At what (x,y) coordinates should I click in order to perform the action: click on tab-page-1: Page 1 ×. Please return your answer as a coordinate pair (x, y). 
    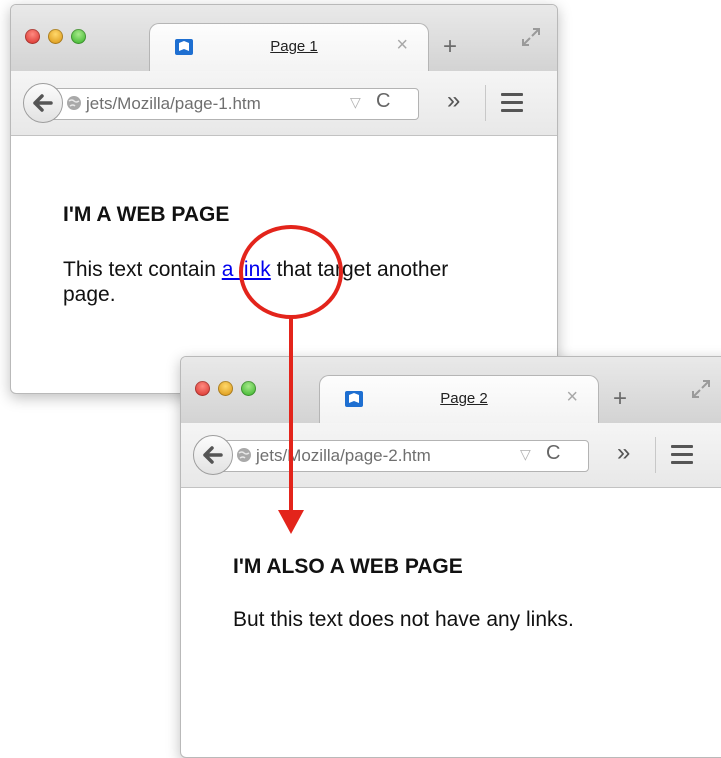
    Looking at the image, I should click on (289, 47).